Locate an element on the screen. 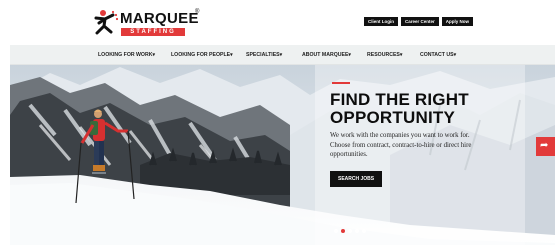 Image resolution: width=555 pixels, height=245 pixels. nav-looking-for-people: LOOKING FOR PEOPLE▾ is located at coordinates (202, 55).